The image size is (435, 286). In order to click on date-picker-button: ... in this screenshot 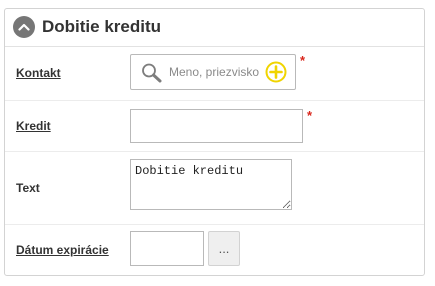, I will do `click(224, 248)`.